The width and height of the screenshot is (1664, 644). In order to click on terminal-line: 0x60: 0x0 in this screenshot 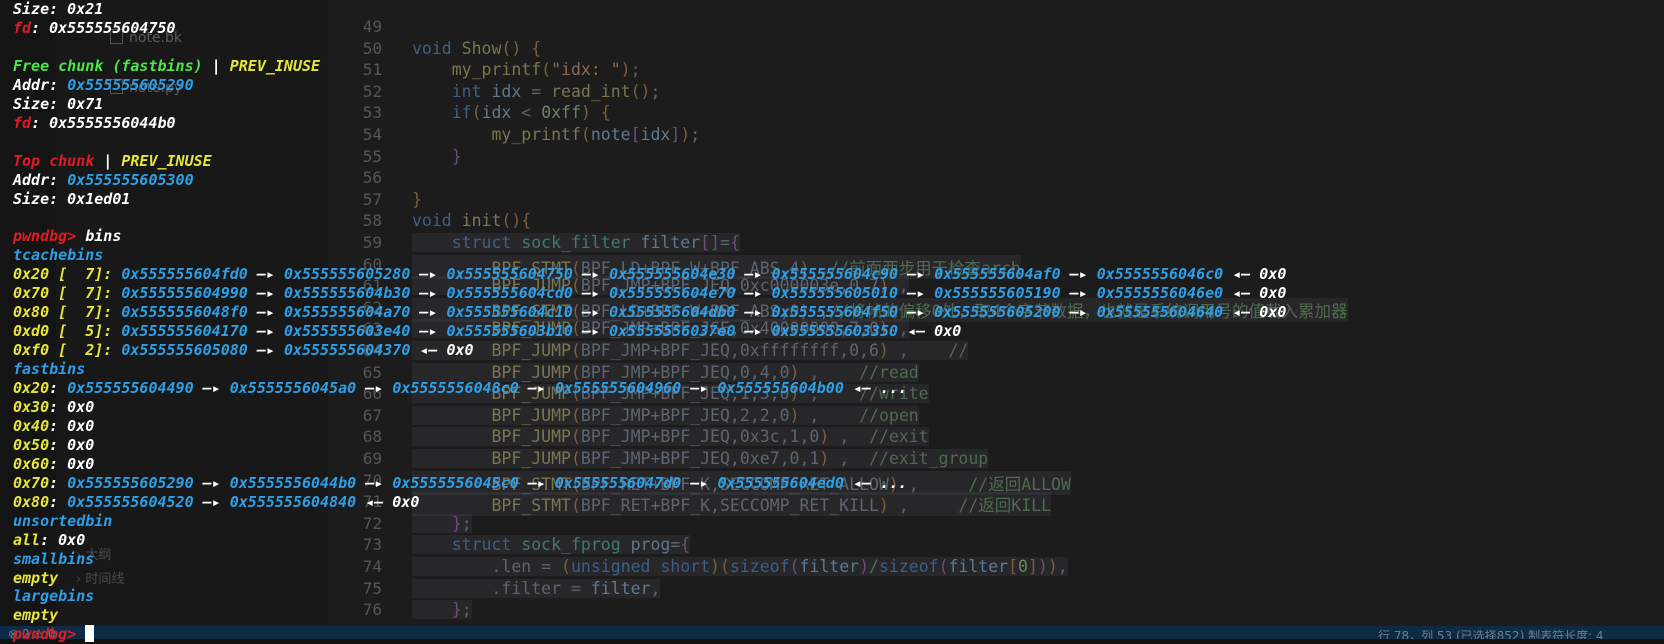, I will do `click(53, 464)`.